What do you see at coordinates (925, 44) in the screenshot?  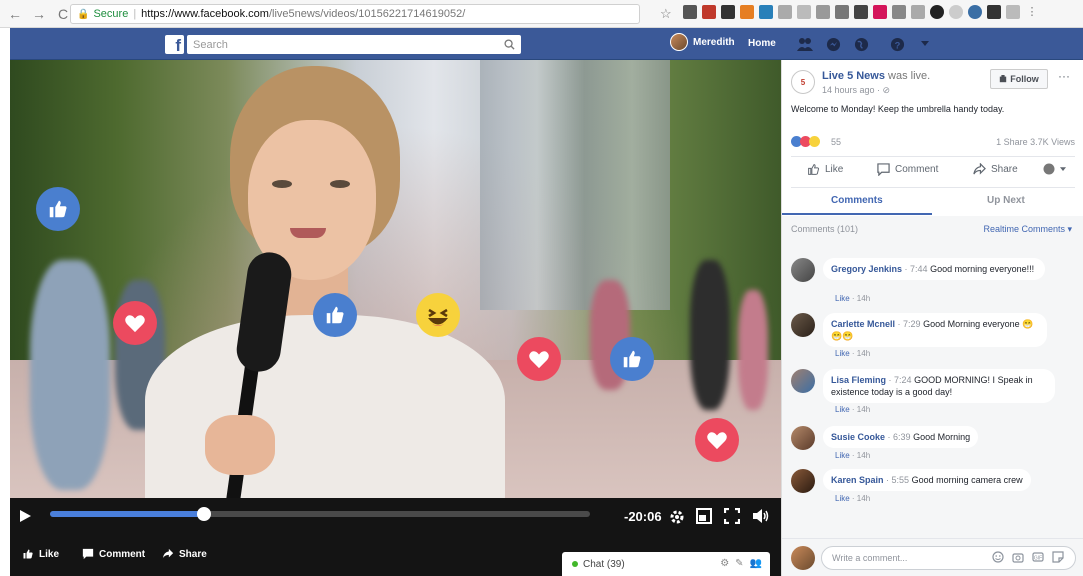 I see `account-dropdown-icon` at bounding box center [925, 44].